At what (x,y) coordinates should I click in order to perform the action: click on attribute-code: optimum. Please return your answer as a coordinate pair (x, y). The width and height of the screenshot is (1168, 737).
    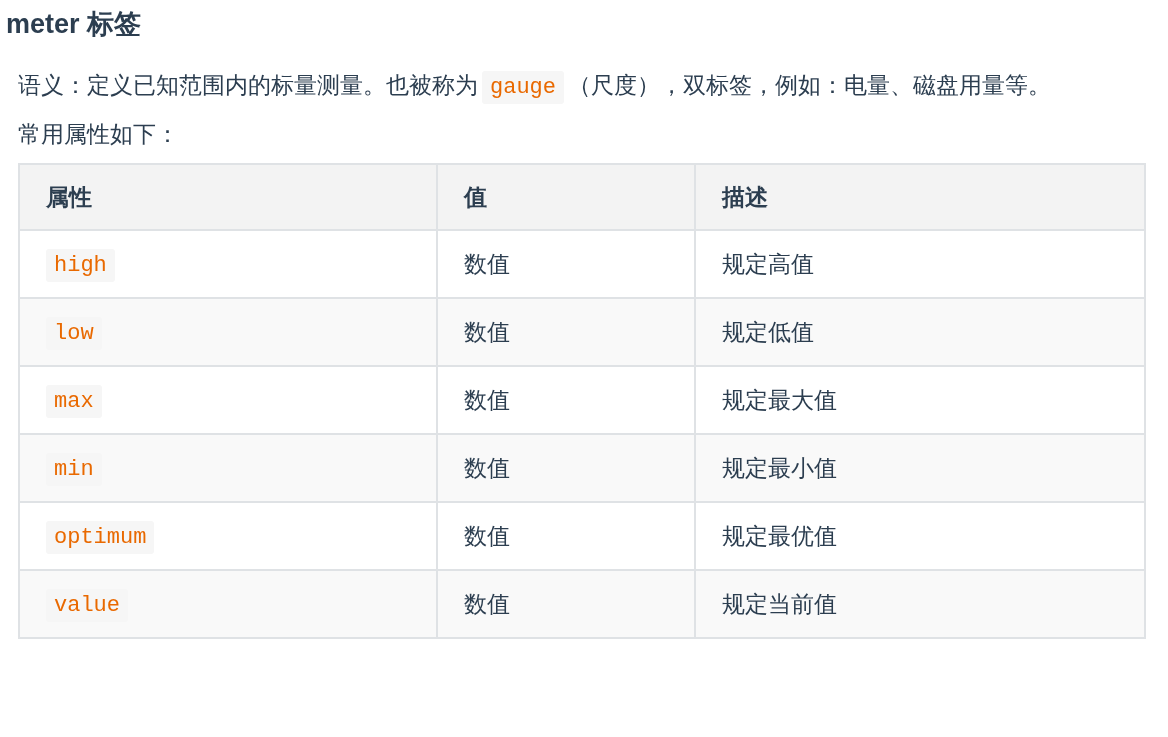
    Looking at the image, I should click on (100, 537).